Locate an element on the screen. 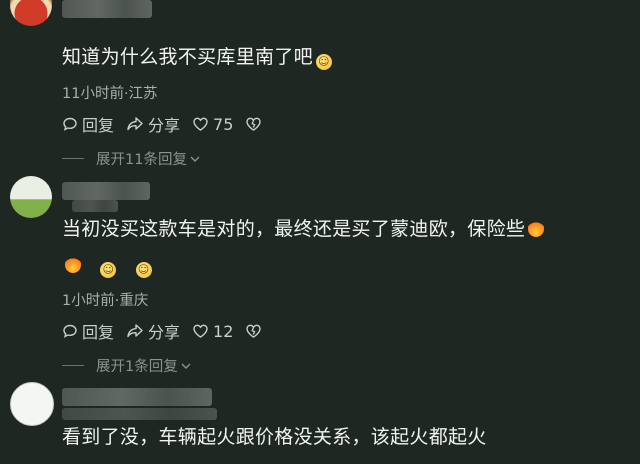 The width and height of the screenshot is (640, 464). expand-replies: 展开1条回复 is located at coordinates (127, 365).